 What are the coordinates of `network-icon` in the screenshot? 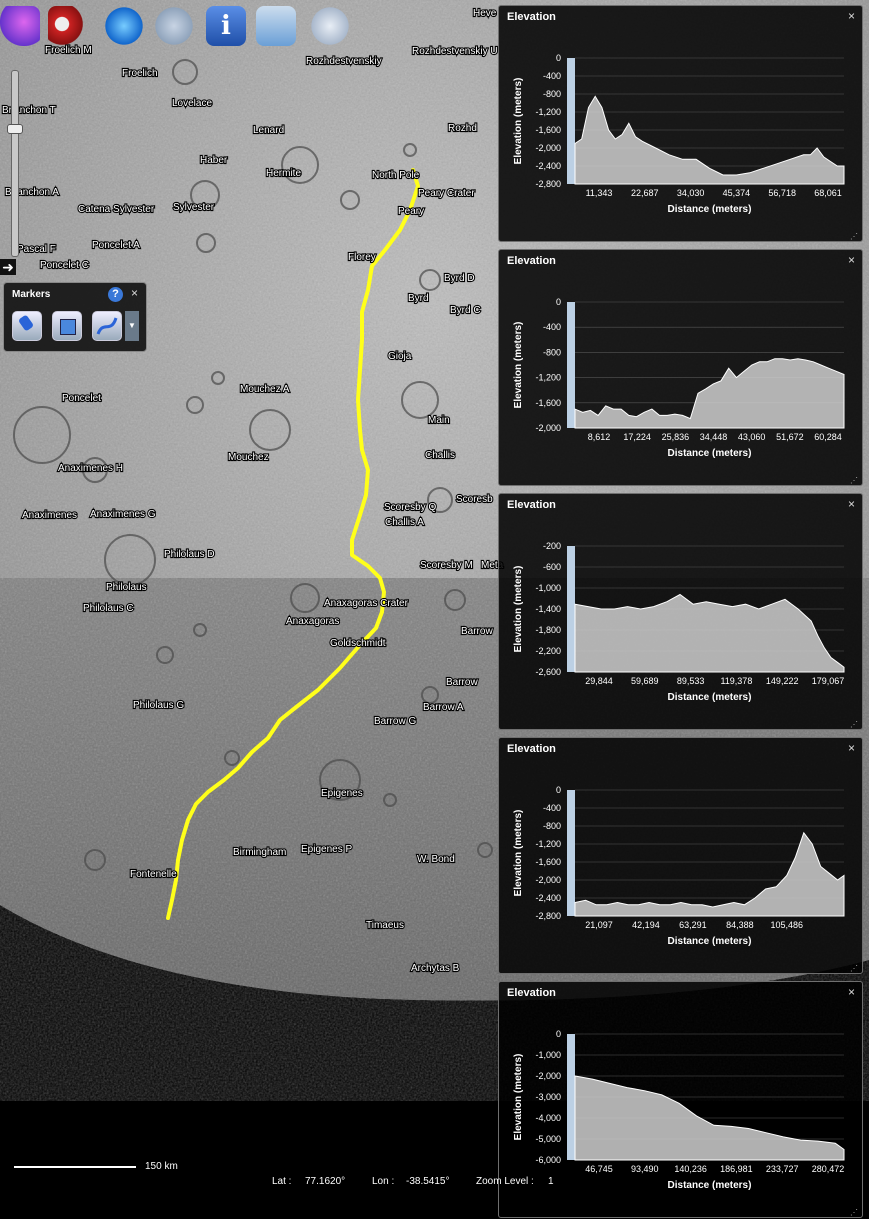 It's located at (276, 26).